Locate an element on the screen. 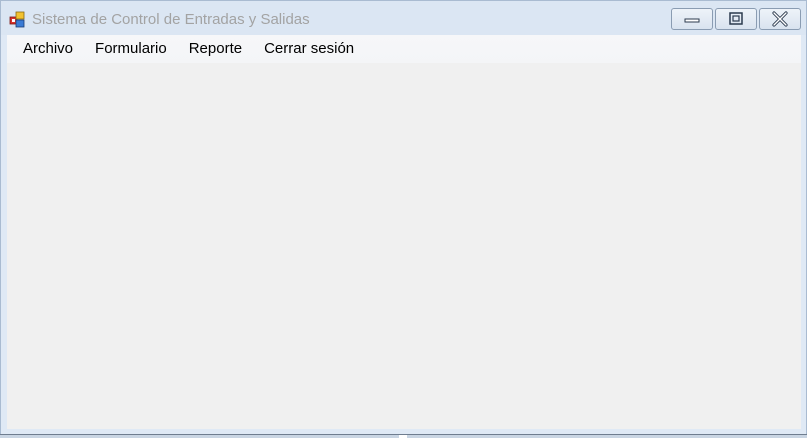  close-icon is located at coordinates (780, 19).